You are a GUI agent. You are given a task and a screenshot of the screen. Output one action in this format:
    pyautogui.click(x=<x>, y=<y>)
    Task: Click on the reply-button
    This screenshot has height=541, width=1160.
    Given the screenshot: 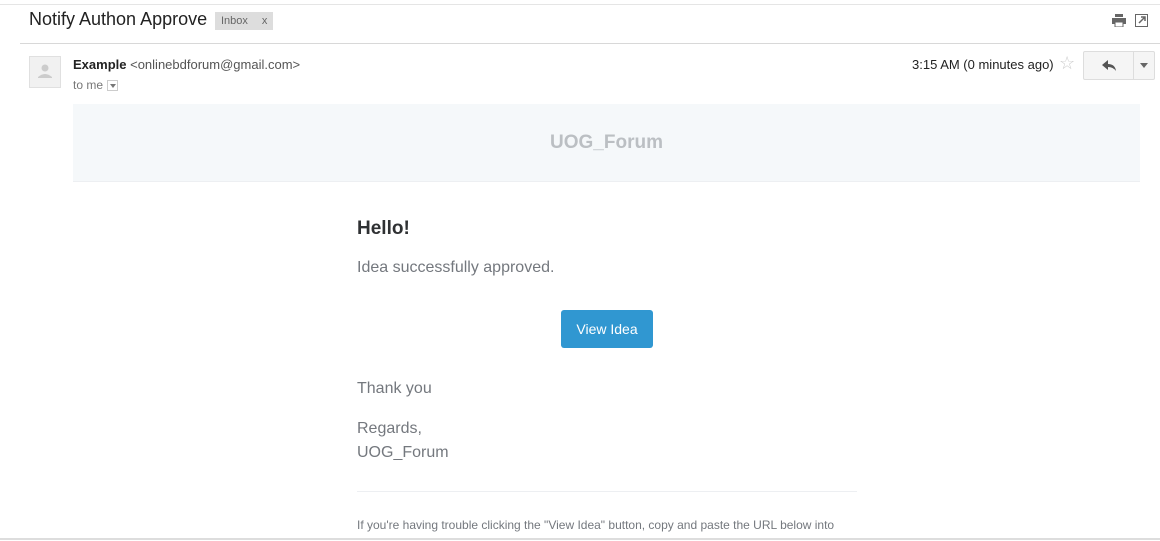 What is the action you would take?
    pyautogui.click(x=1109, y=65)
    